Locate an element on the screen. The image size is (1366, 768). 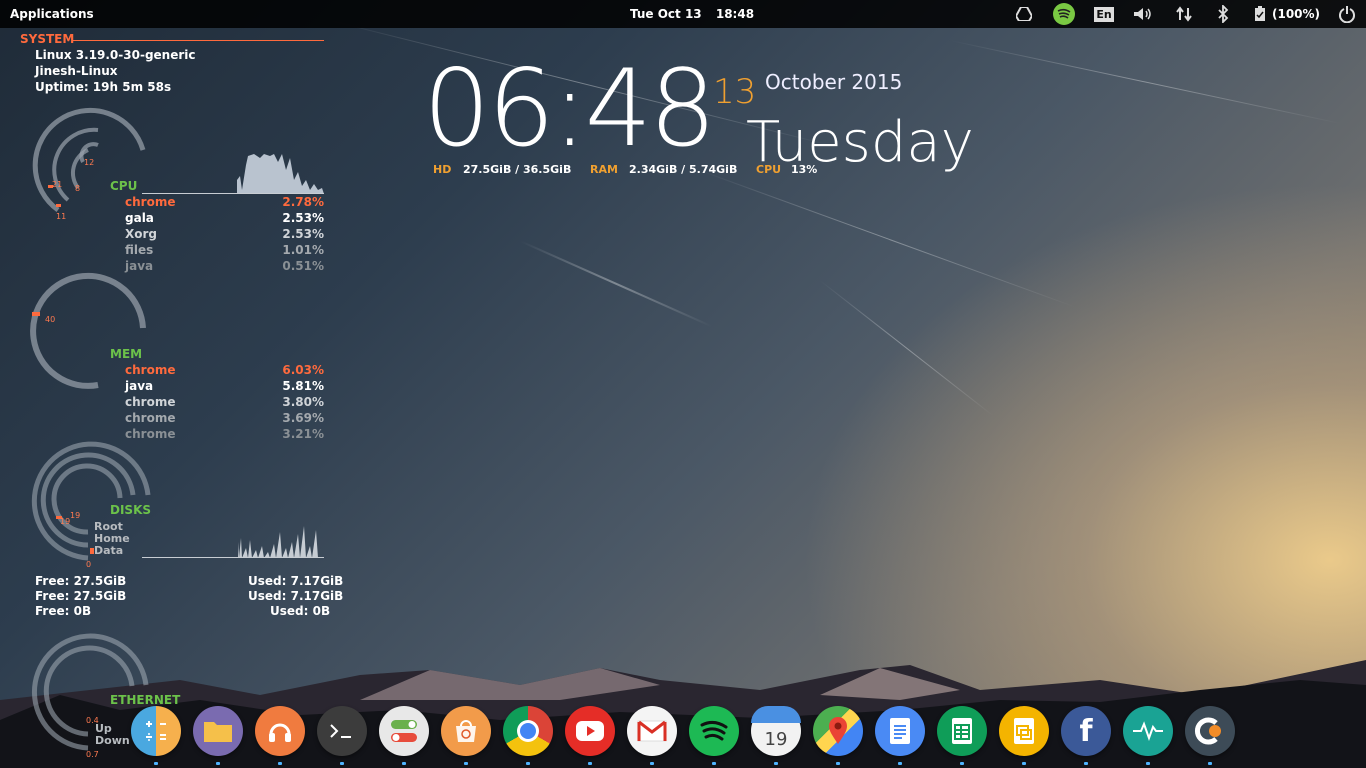
disk-ring-label: 19 is located at coordinates (75, 515).